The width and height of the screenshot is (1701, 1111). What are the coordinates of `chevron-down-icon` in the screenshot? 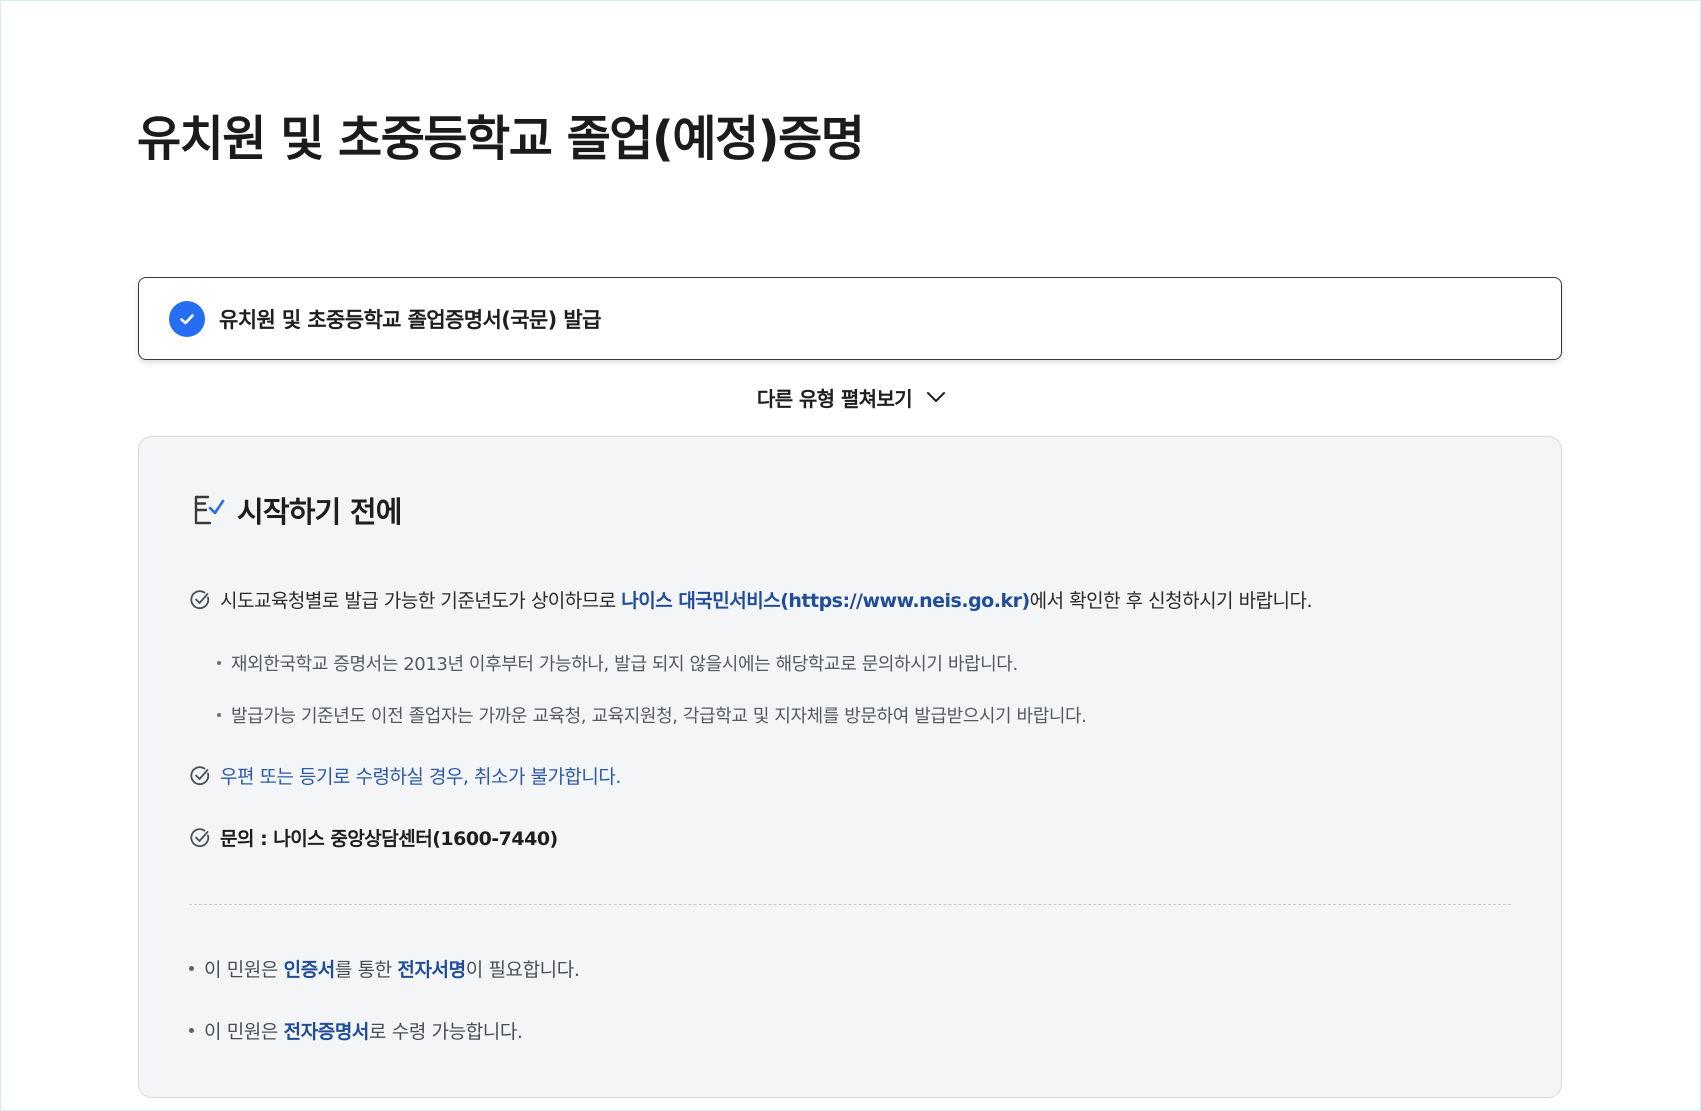 It's located at (936, 397).